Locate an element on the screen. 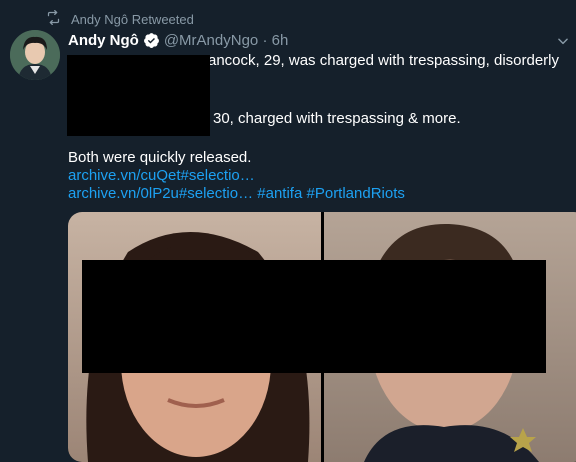 This screenshot has height=462, width=576. avatar is located at coordinates (35, 55).